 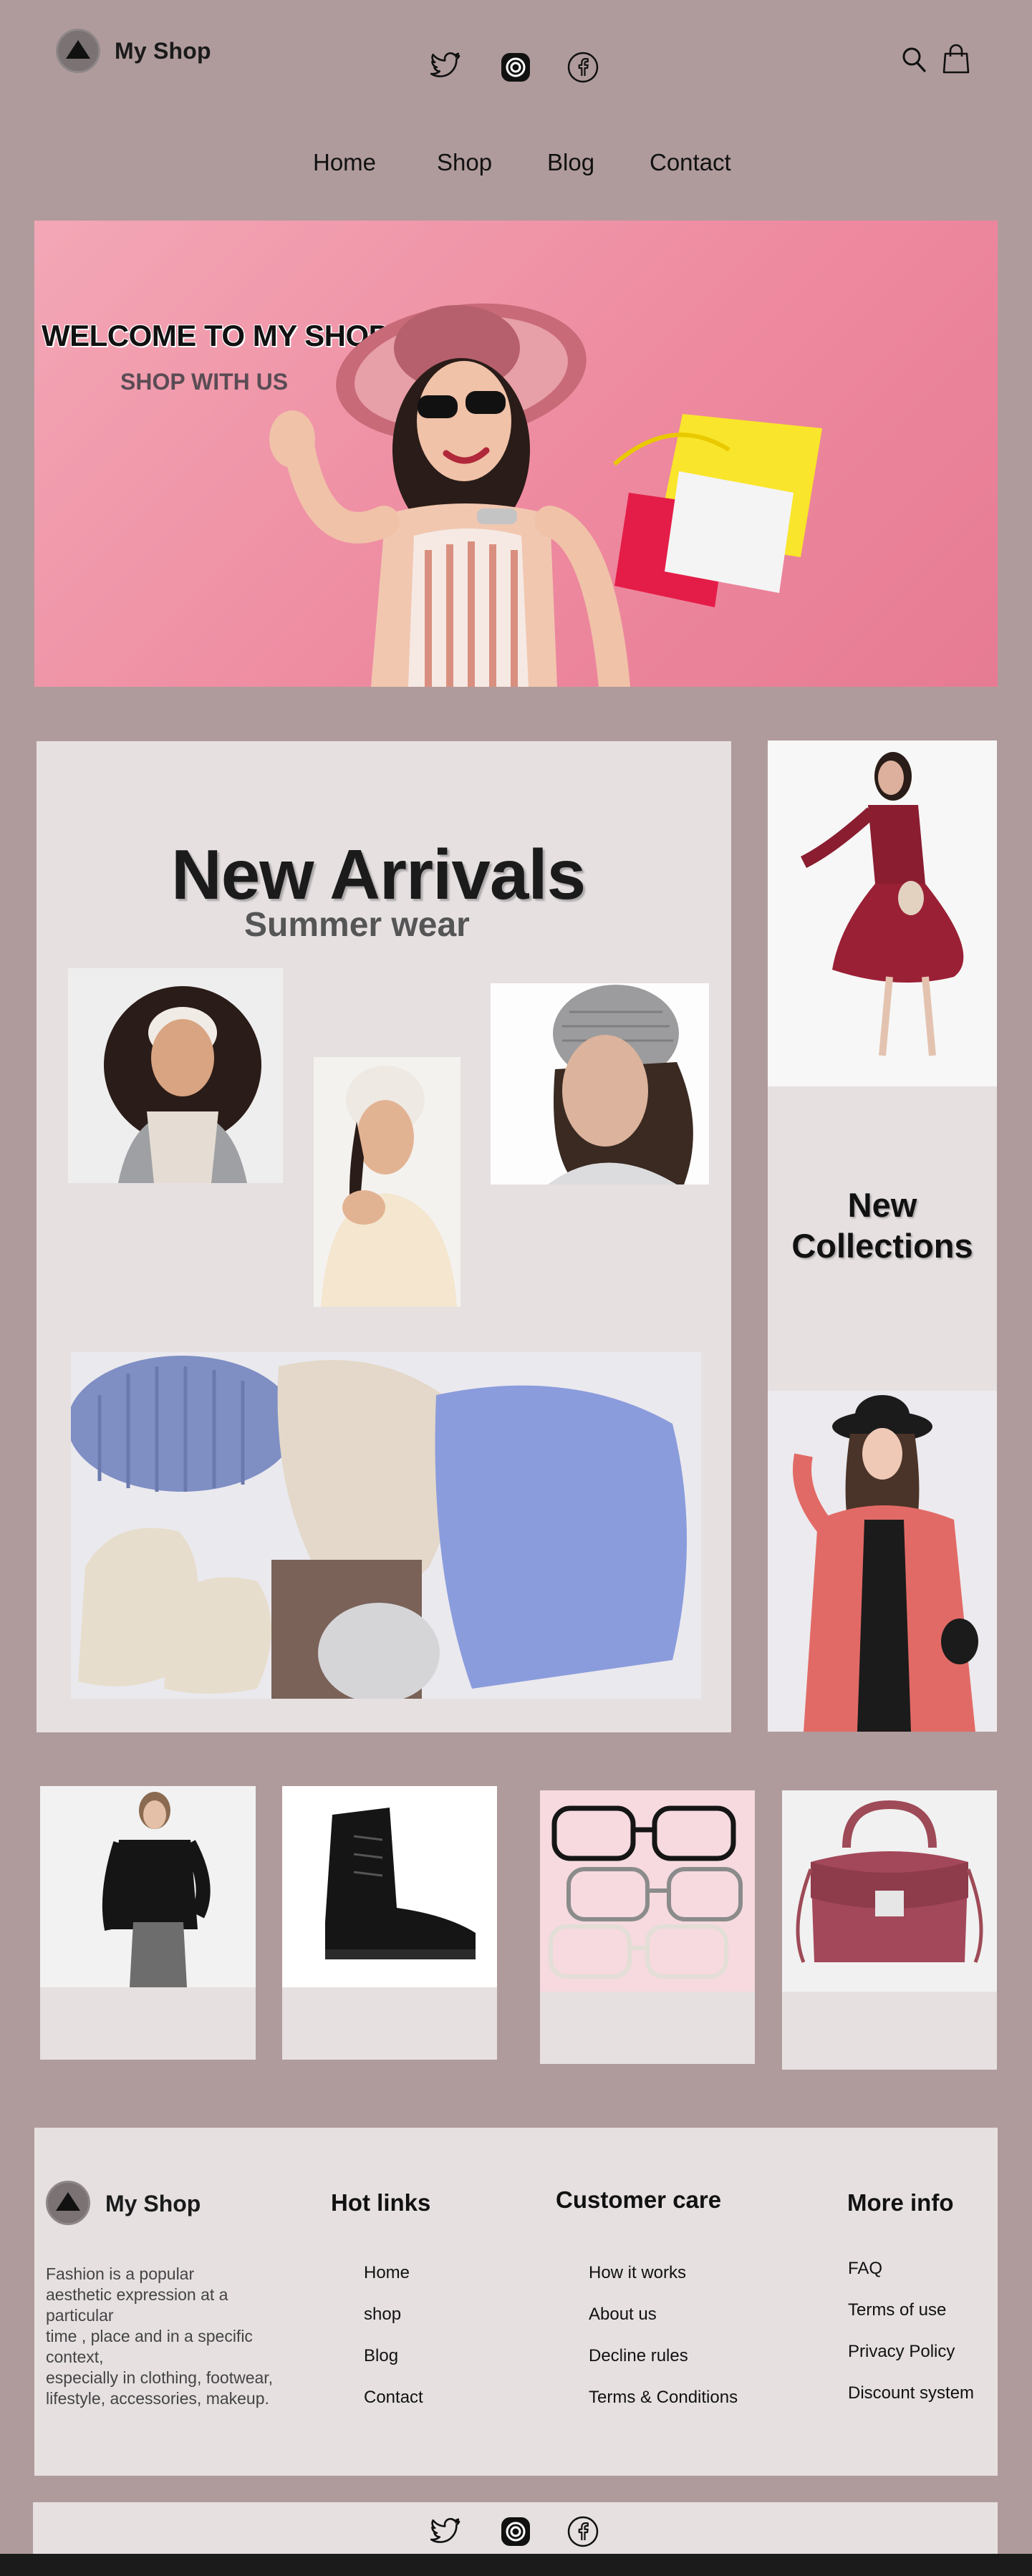 What do you see at coordinates (387, 2273) in the screenshot?
I see `footer-link-home: Home` at bounding box center [387, 2273].